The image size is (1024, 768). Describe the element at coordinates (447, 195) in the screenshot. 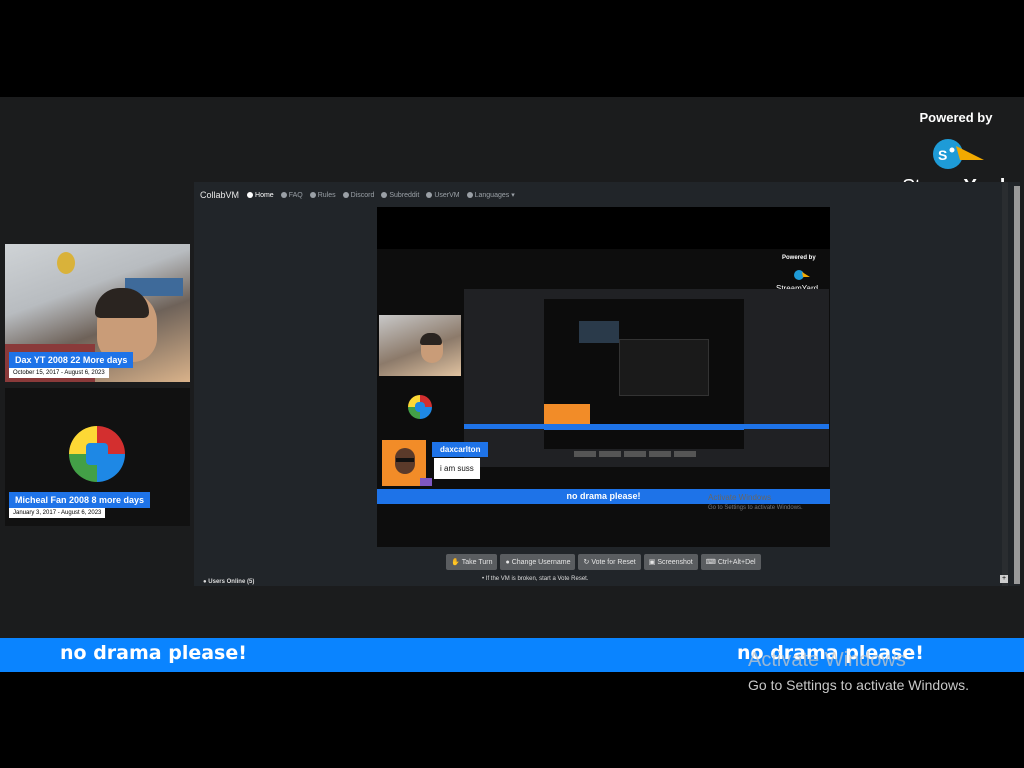

I see `nav-label: UserVM` at that location.